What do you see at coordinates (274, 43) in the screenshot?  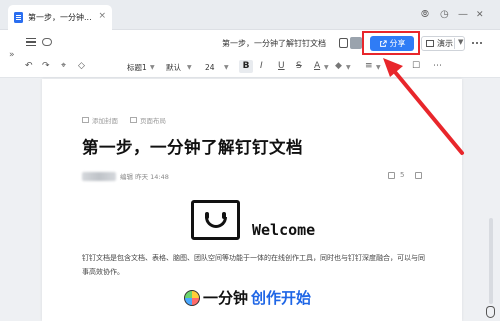 I see `document-title-header: 第一步，一分钟了解钉钉文档` at bounding box center [274, 43].